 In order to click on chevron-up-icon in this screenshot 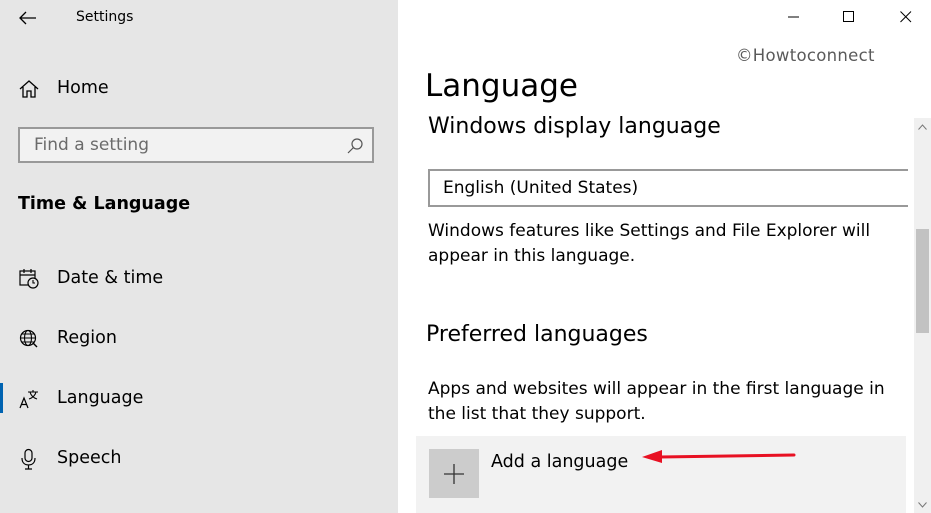, I will do `click(922, 126)`.